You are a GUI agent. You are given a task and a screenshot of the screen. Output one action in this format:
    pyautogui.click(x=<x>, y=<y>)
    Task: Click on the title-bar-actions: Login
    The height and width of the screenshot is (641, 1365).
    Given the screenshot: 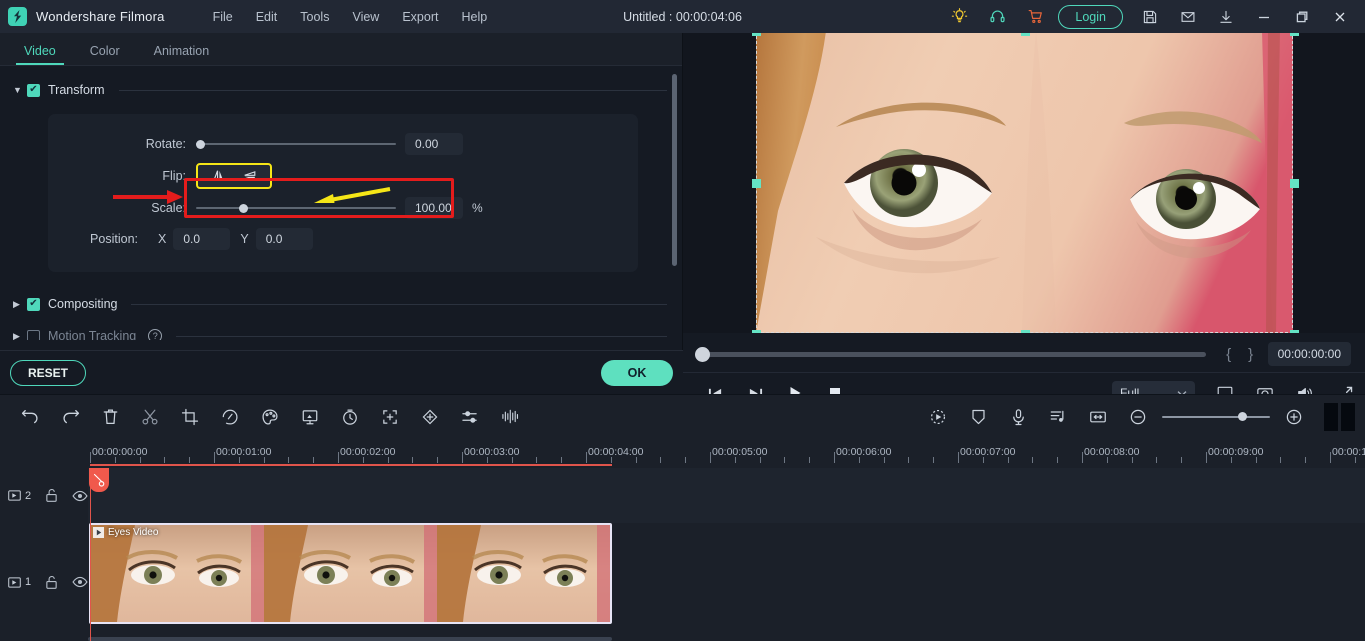 What is the action you would take?
    pyautogui.click(x=1152, y=16)
    